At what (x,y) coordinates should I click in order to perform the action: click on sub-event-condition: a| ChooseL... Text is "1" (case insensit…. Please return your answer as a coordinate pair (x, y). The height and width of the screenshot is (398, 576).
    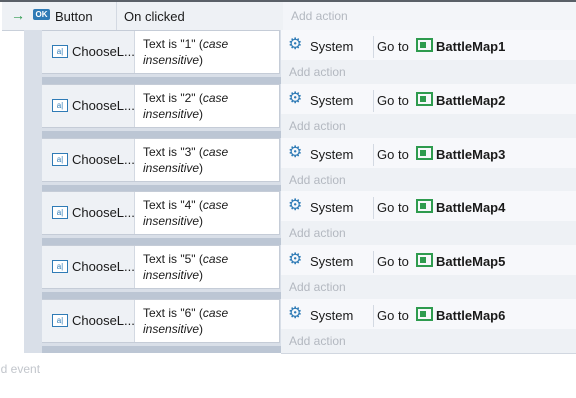
    Looking at the image, I should click on (152, 57).